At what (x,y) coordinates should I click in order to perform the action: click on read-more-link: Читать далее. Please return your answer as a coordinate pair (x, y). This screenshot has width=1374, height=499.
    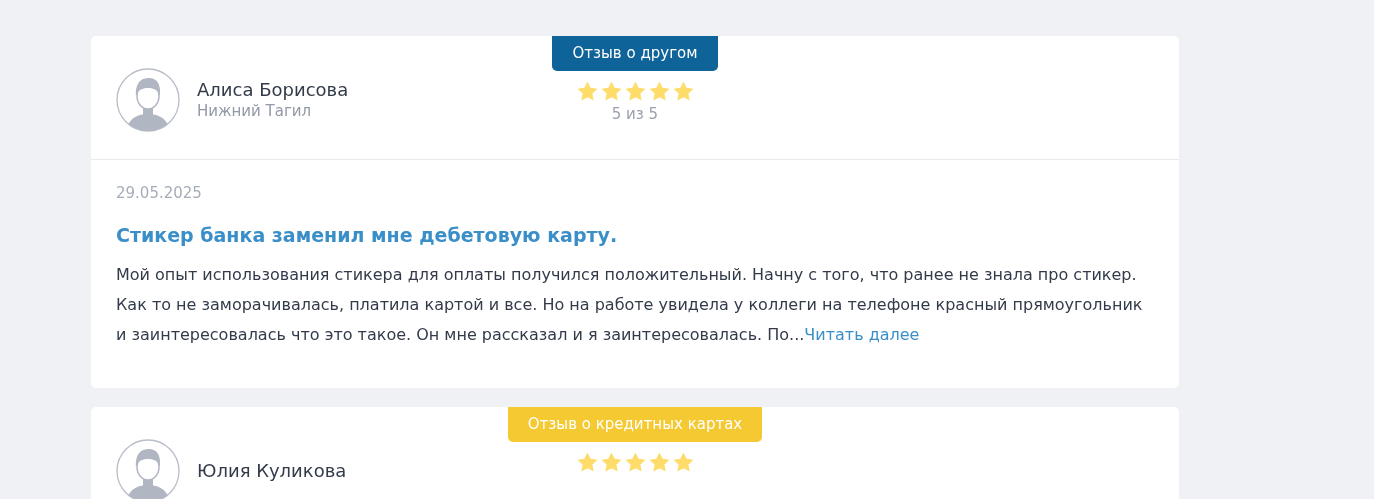
    Looking at the image, I should click on (862, 334).